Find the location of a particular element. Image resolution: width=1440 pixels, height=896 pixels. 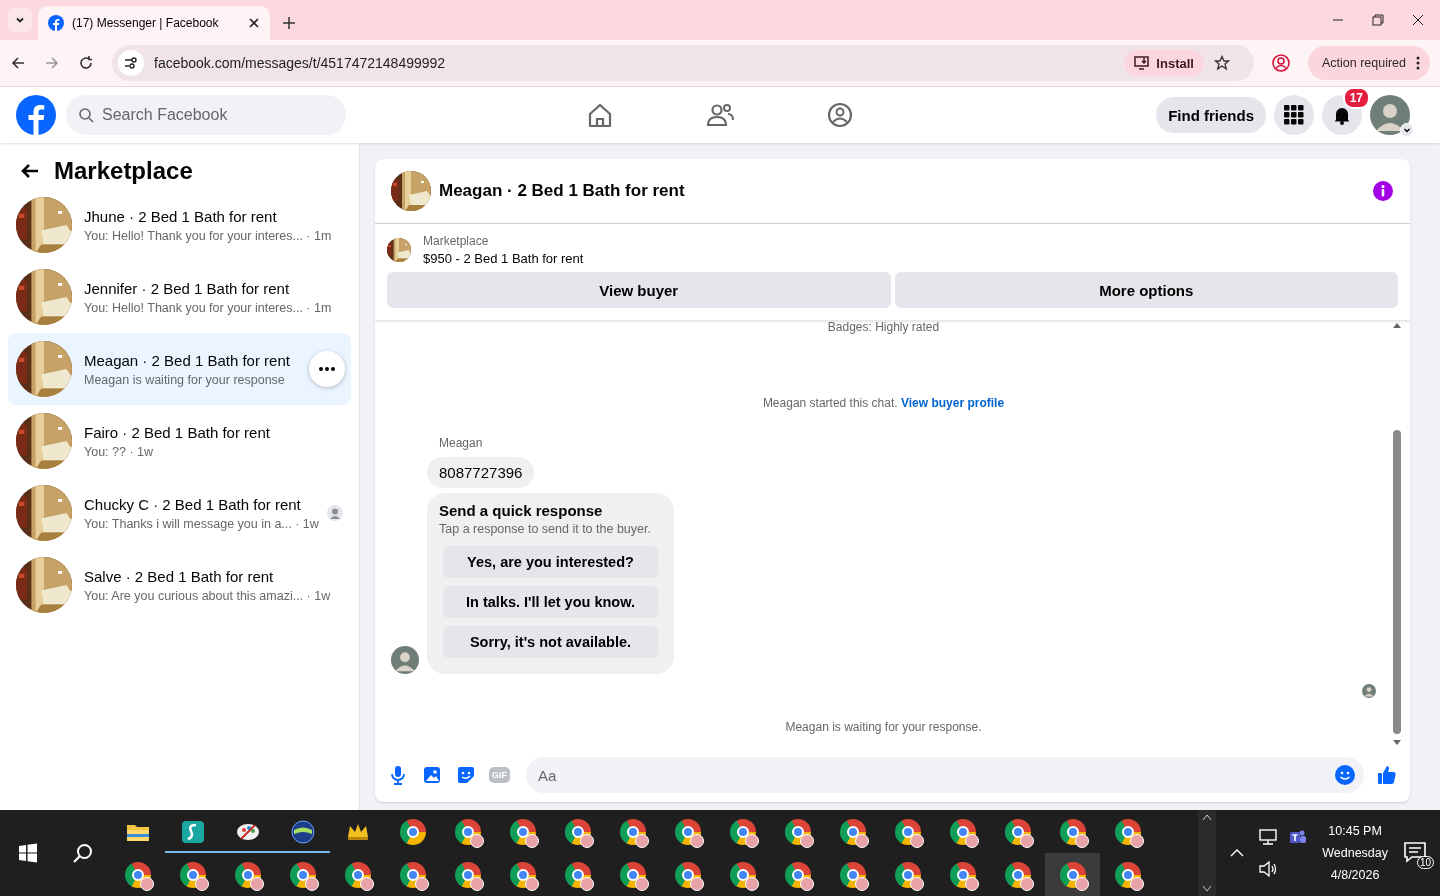

tab-list-button is located at coordinates (20, 20).